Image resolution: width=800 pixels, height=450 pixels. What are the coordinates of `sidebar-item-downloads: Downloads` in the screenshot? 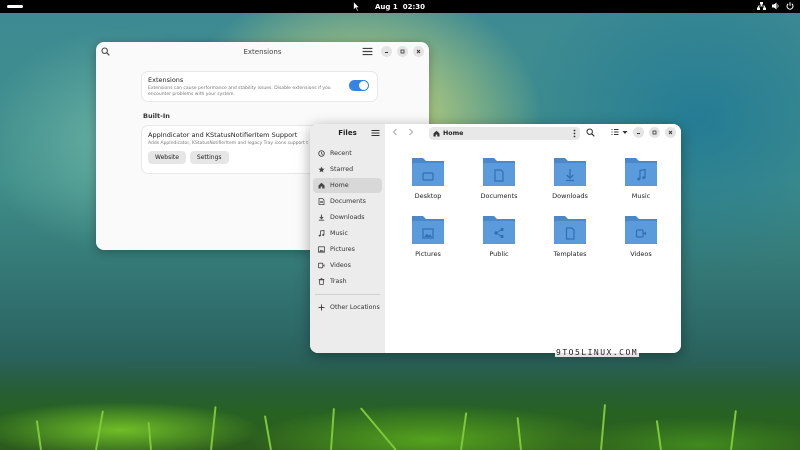 It's located at (347, 217).